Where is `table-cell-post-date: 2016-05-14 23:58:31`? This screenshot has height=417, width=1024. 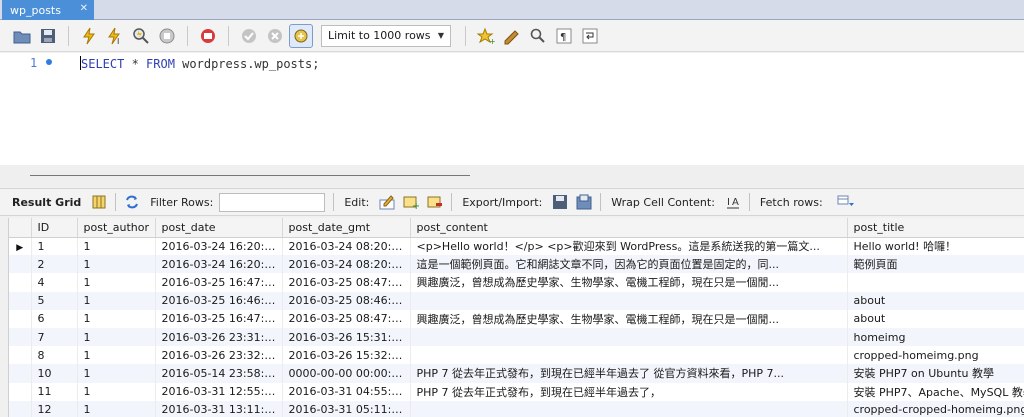 table-cell-post-date: 2016-05-14 23:58:31 is located at coordinates (219, 373).